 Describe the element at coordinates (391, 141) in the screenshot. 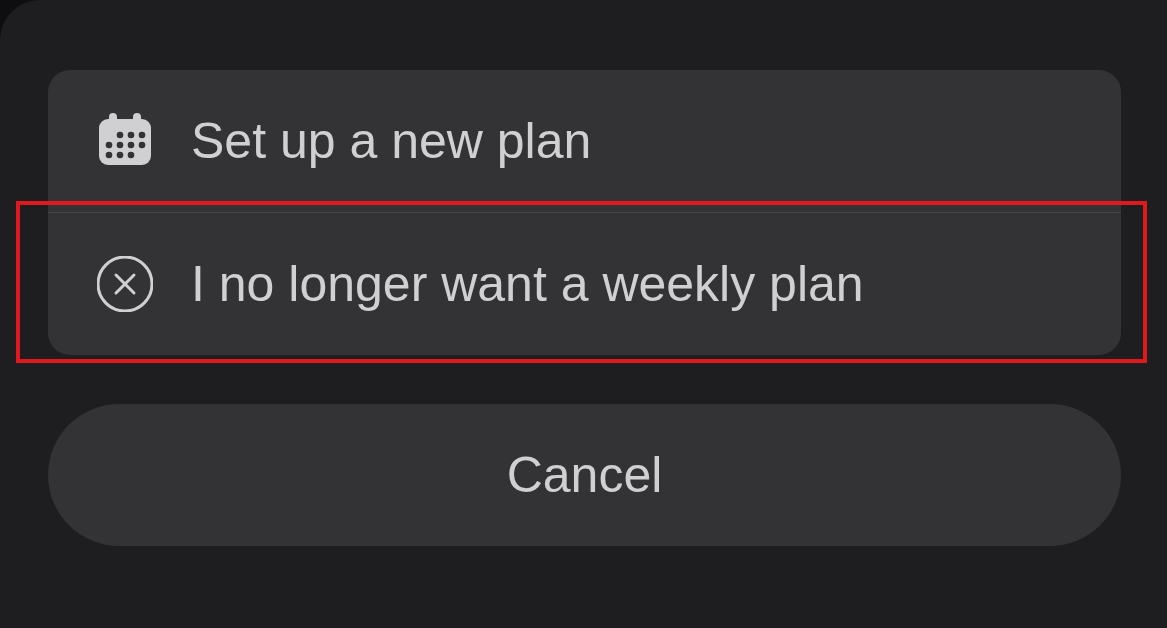

I see `action-label: Set up a new plan` at that location.